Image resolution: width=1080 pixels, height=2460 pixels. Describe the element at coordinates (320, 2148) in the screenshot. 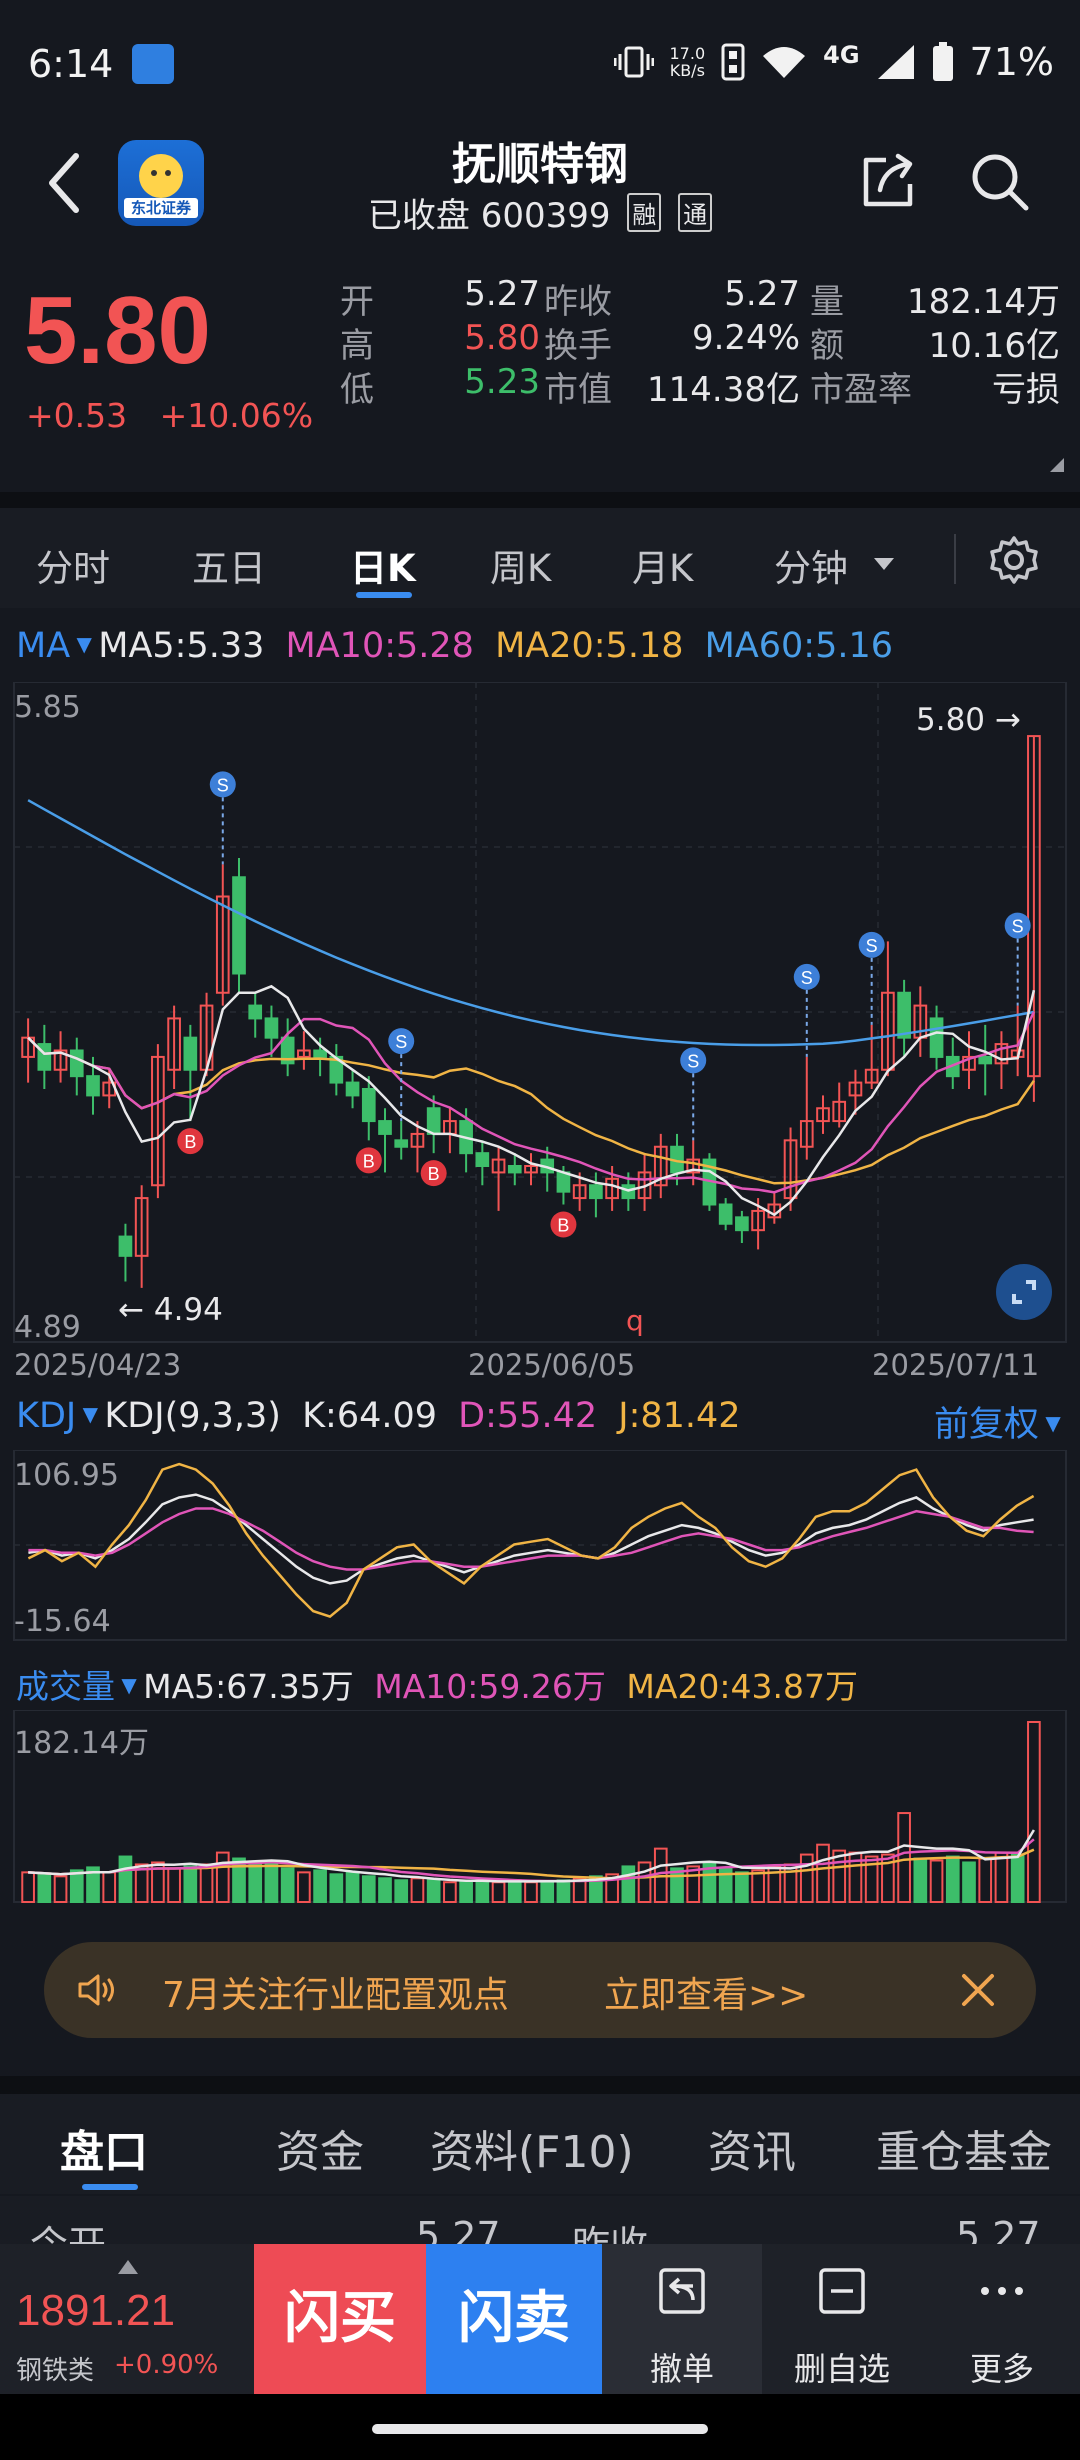

I see `tab-funds: 资金` at that location.